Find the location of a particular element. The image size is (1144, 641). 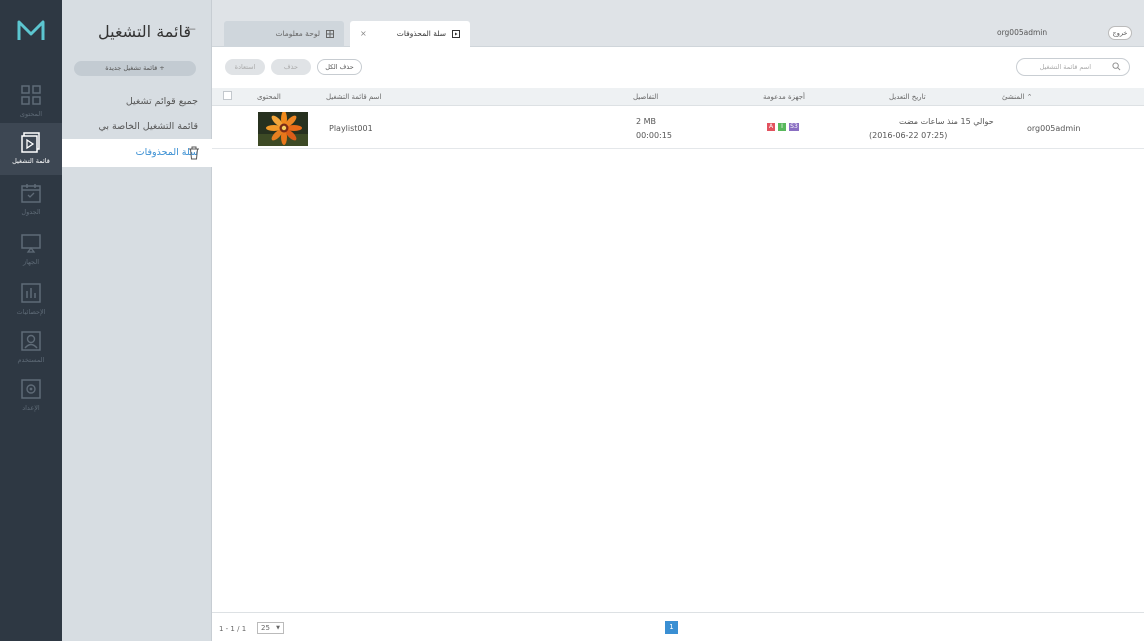

rail-item-content: المحتوى is located at coordinates (31, 102).